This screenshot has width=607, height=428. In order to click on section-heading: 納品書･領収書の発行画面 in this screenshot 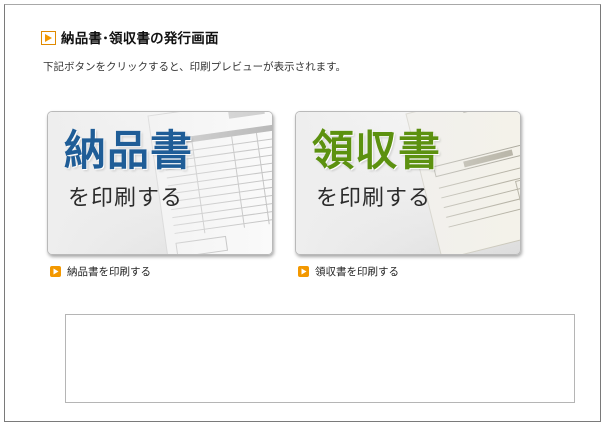, I will do `click(130, 37)`.